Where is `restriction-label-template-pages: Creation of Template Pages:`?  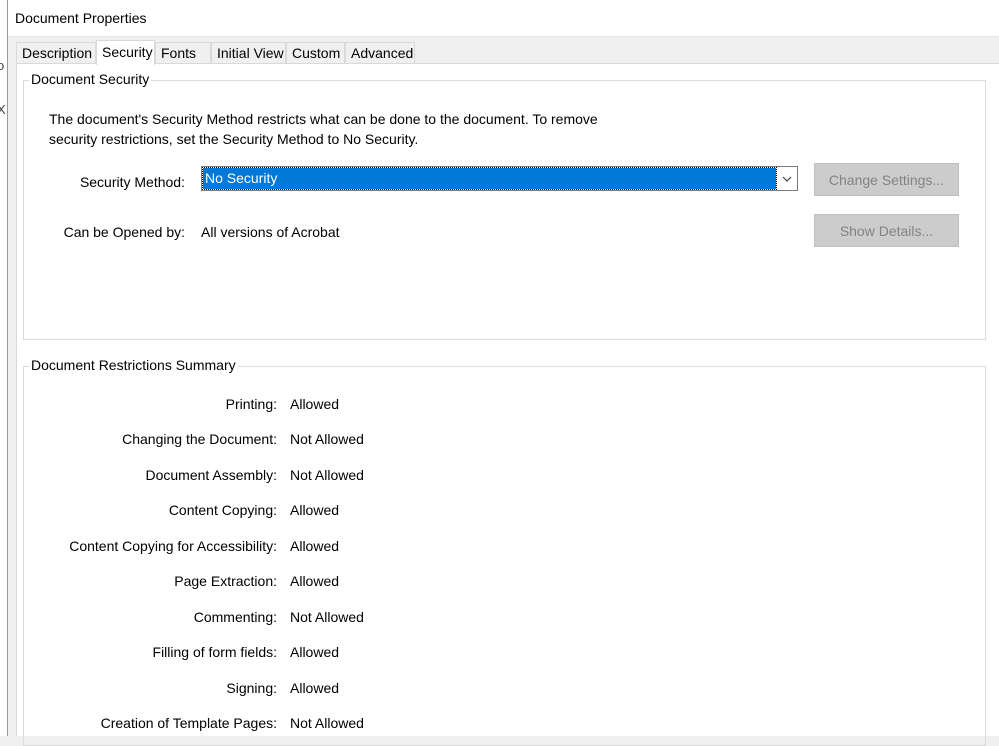
restriction-label-template-pages: Creation of Template Pages: is located at coordinates (188, 723).